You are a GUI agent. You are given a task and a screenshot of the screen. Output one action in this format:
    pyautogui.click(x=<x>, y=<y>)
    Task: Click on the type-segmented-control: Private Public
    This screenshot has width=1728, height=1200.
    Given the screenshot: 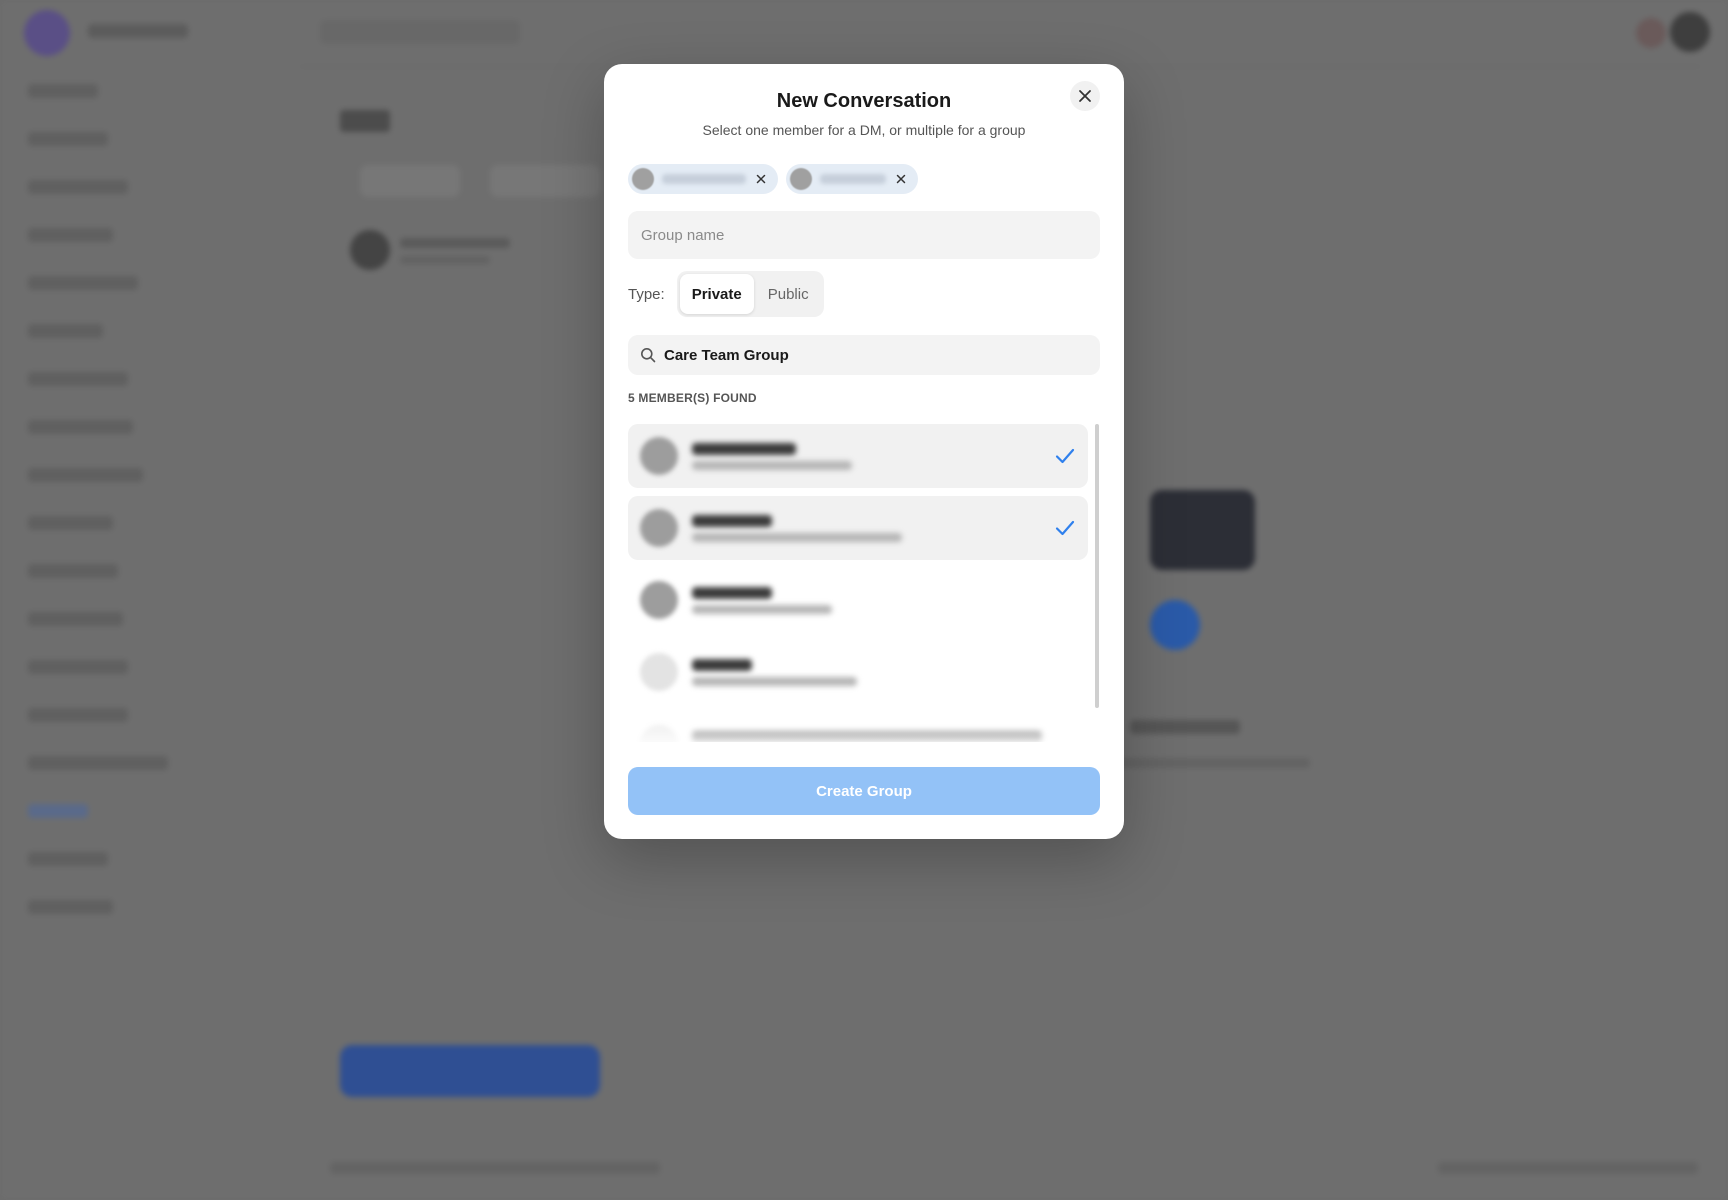 What is the action you would take?
    pyautogui.click(x=750, y=294)
    